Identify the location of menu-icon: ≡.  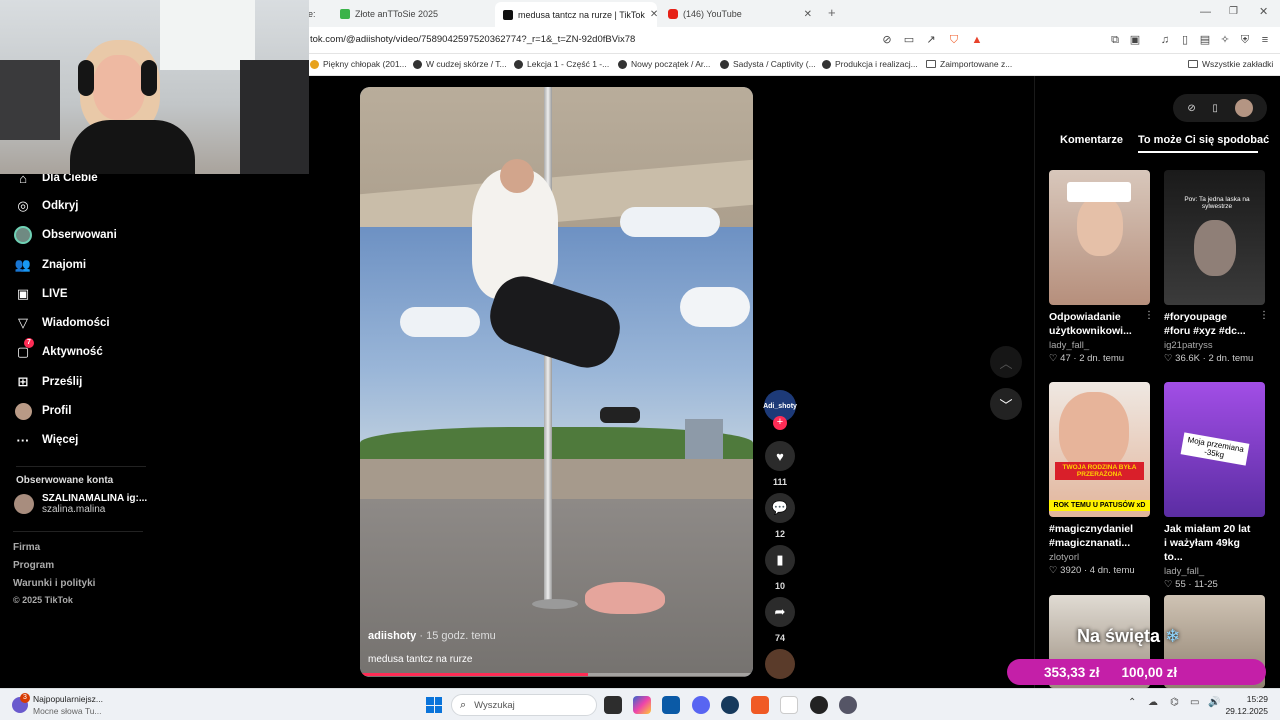
(1265, 40).